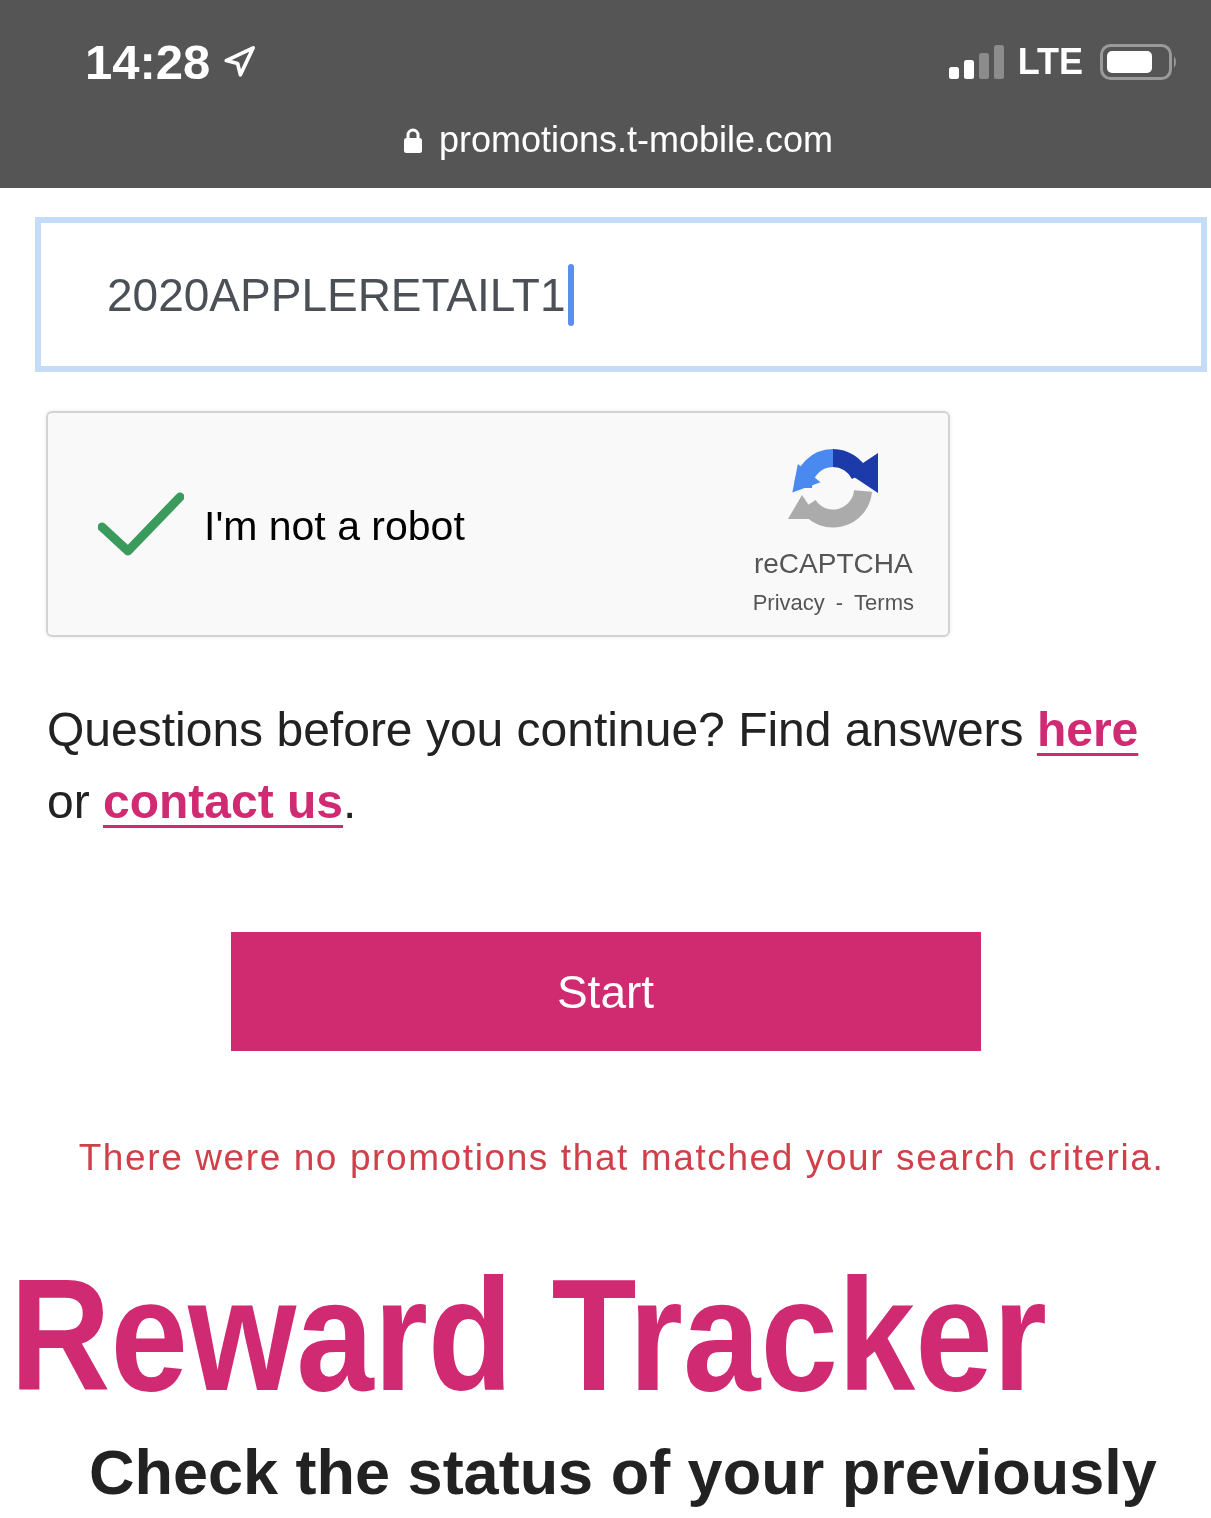  Describe the element at coordinates (239, 62) in the screenshot. I see `location-arrow-icon` at that location.